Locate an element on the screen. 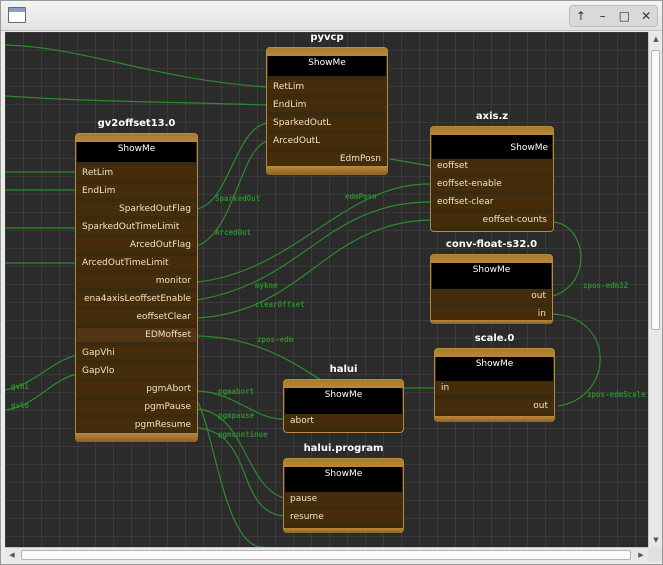 This screenshot has width=663, height=565. port-sparkedoutl: SparkedOutL is located at coordinates (327, 123).